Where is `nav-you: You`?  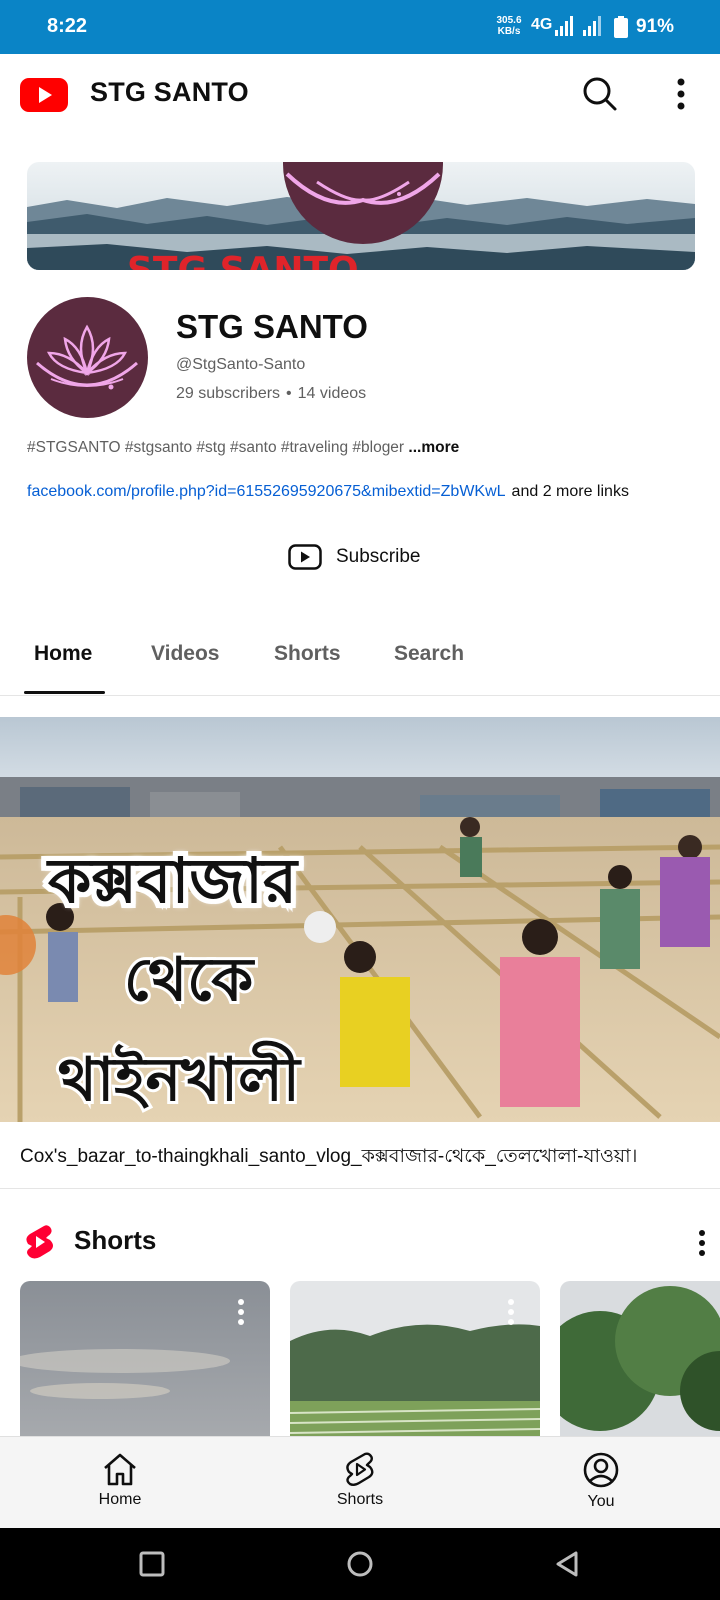 nav-you: You is located at coordinates (601, 1481).